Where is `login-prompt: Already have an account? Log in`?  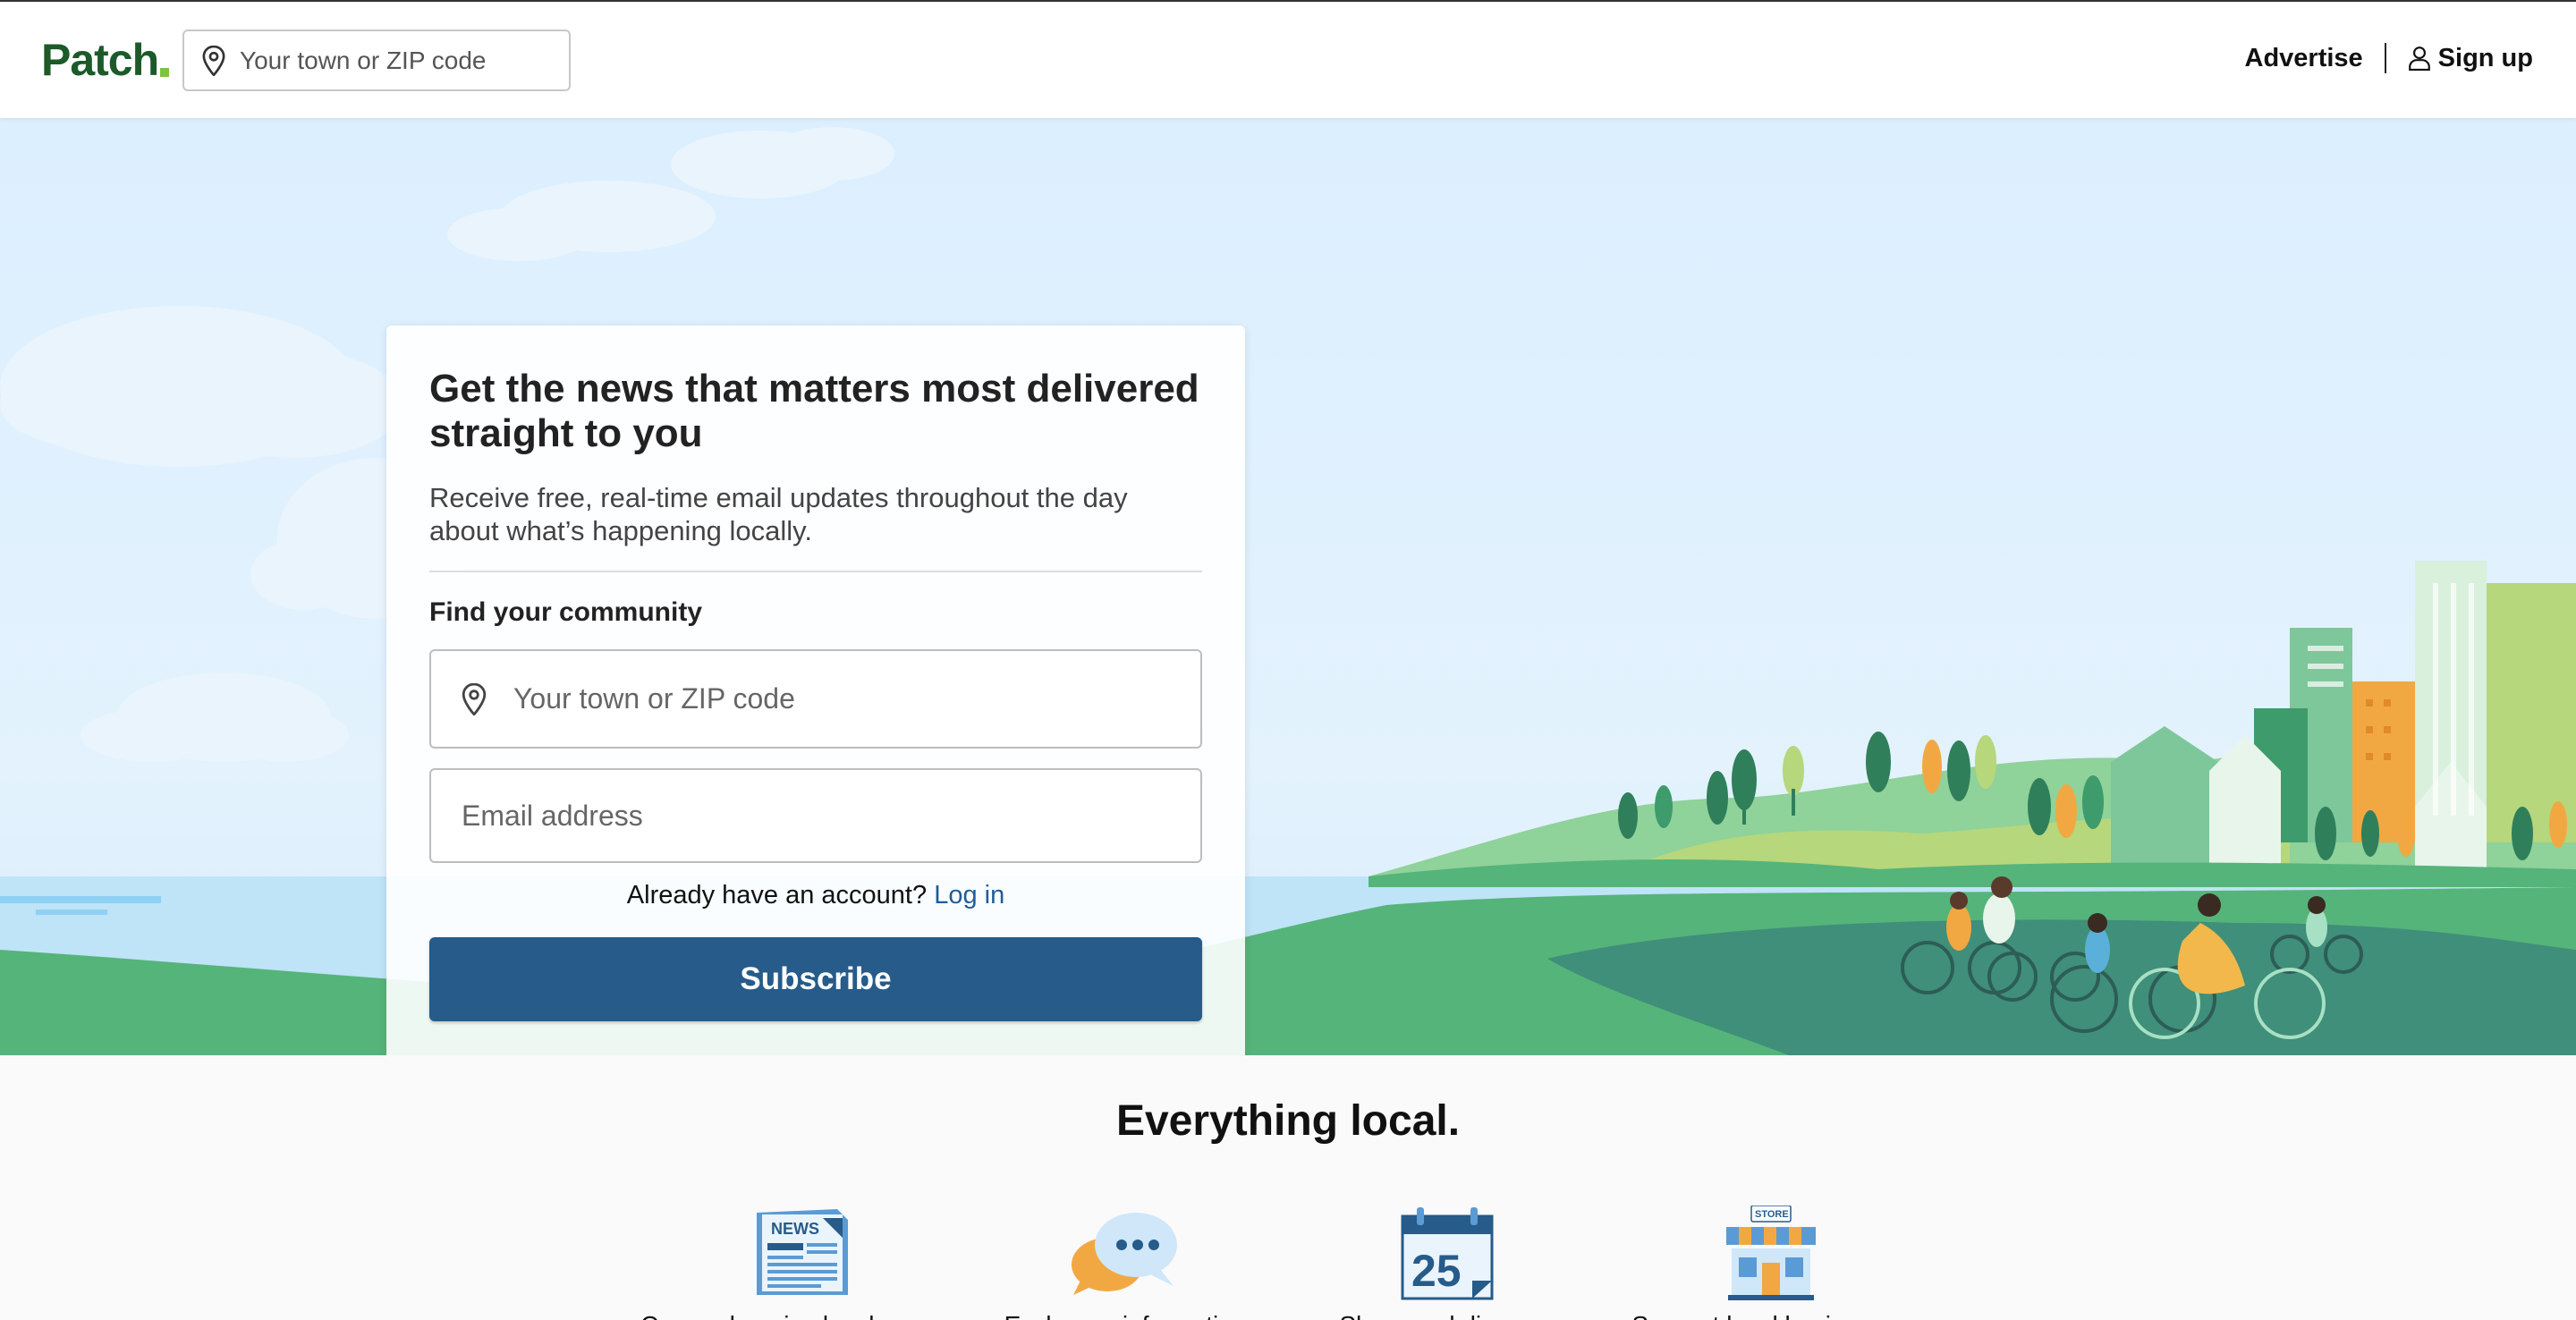
login-prompt: Already have an account? Log in is located at coordinates (815, 895).